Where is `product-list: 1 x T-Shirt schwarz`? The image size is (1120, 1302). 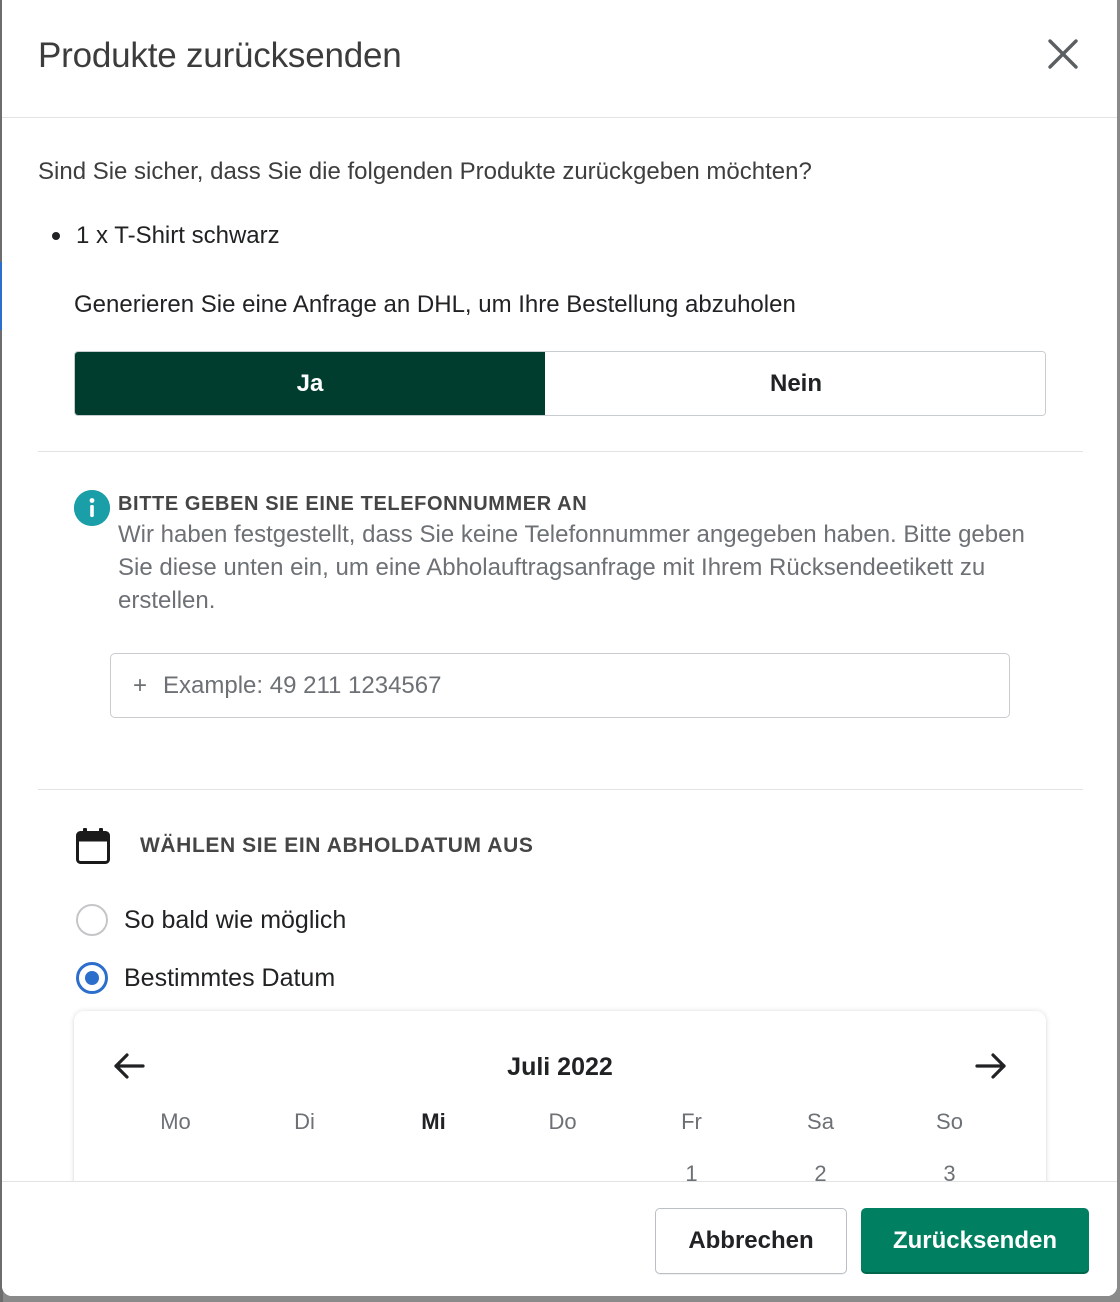
product-list: 1 x T-Shirt schwarz is located at coordinates (166, 236).